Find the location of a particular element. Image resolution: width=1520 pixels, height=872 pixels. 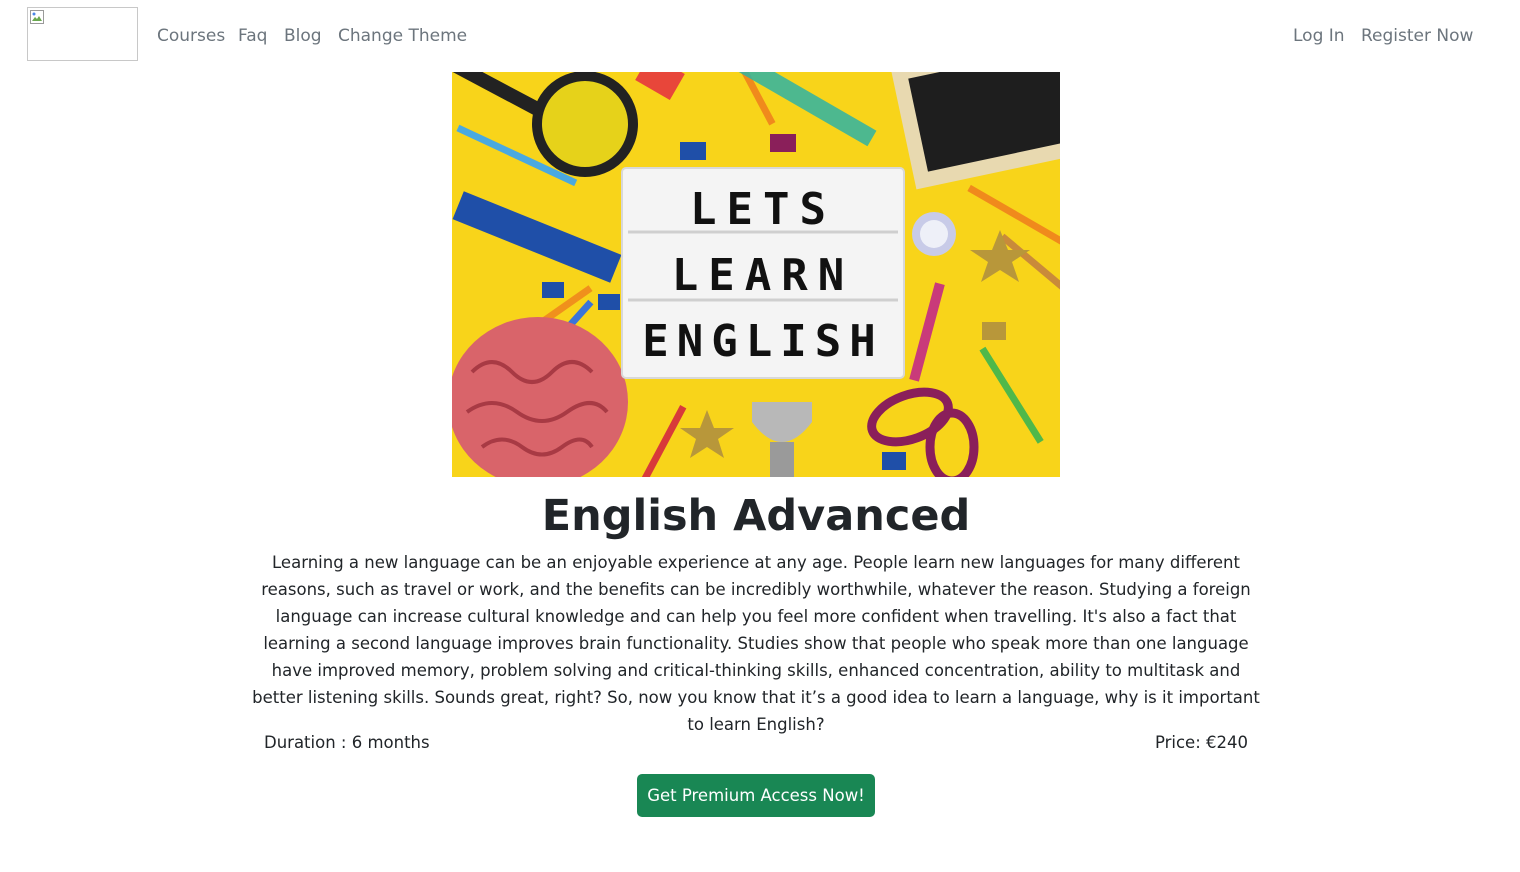

broken-image-icon is located at coordinates (37, 17).